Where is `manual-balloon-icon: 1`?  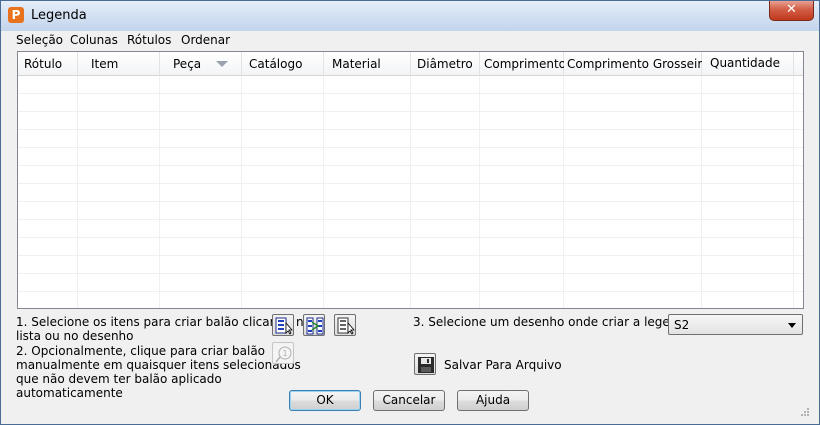 manual-balloon-icon: 1 is located at coordinates (283, 354).